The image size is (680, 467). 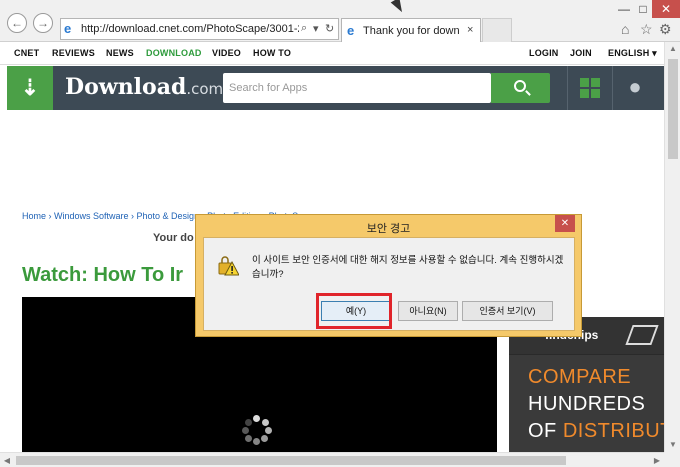 What do you see at coordinates (428, 311) in the screenshot?
I see `no-button: 아니요(N)` at bounding box center [428, 311].